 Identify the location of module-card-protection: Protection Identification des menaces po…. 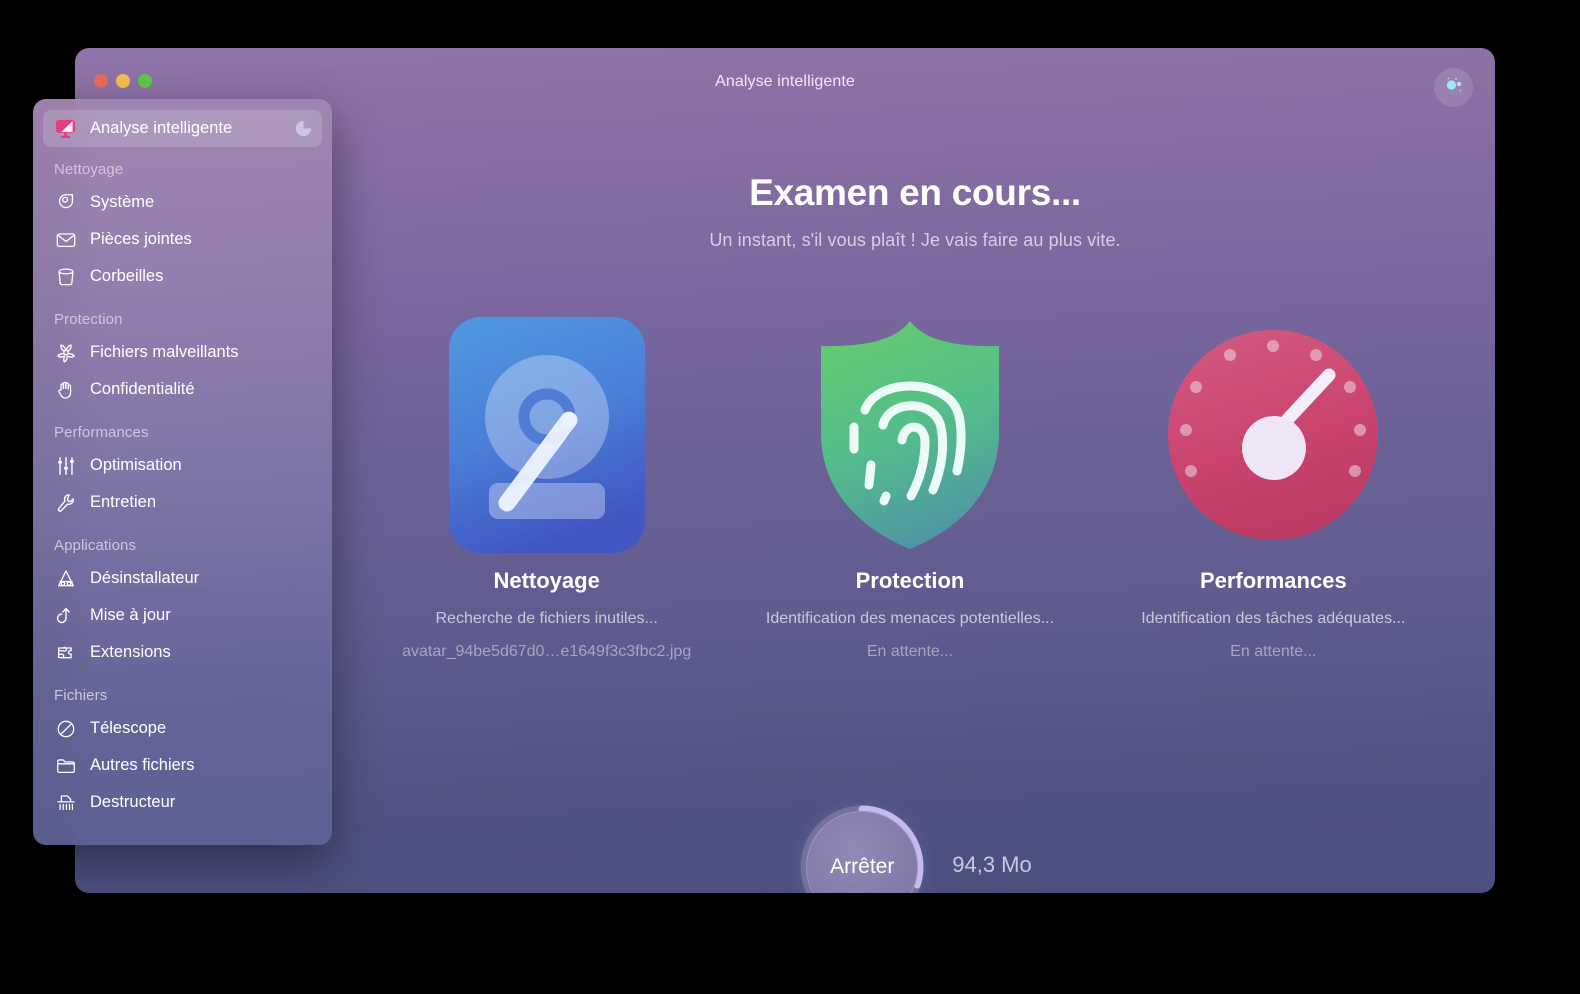
(910, 485).